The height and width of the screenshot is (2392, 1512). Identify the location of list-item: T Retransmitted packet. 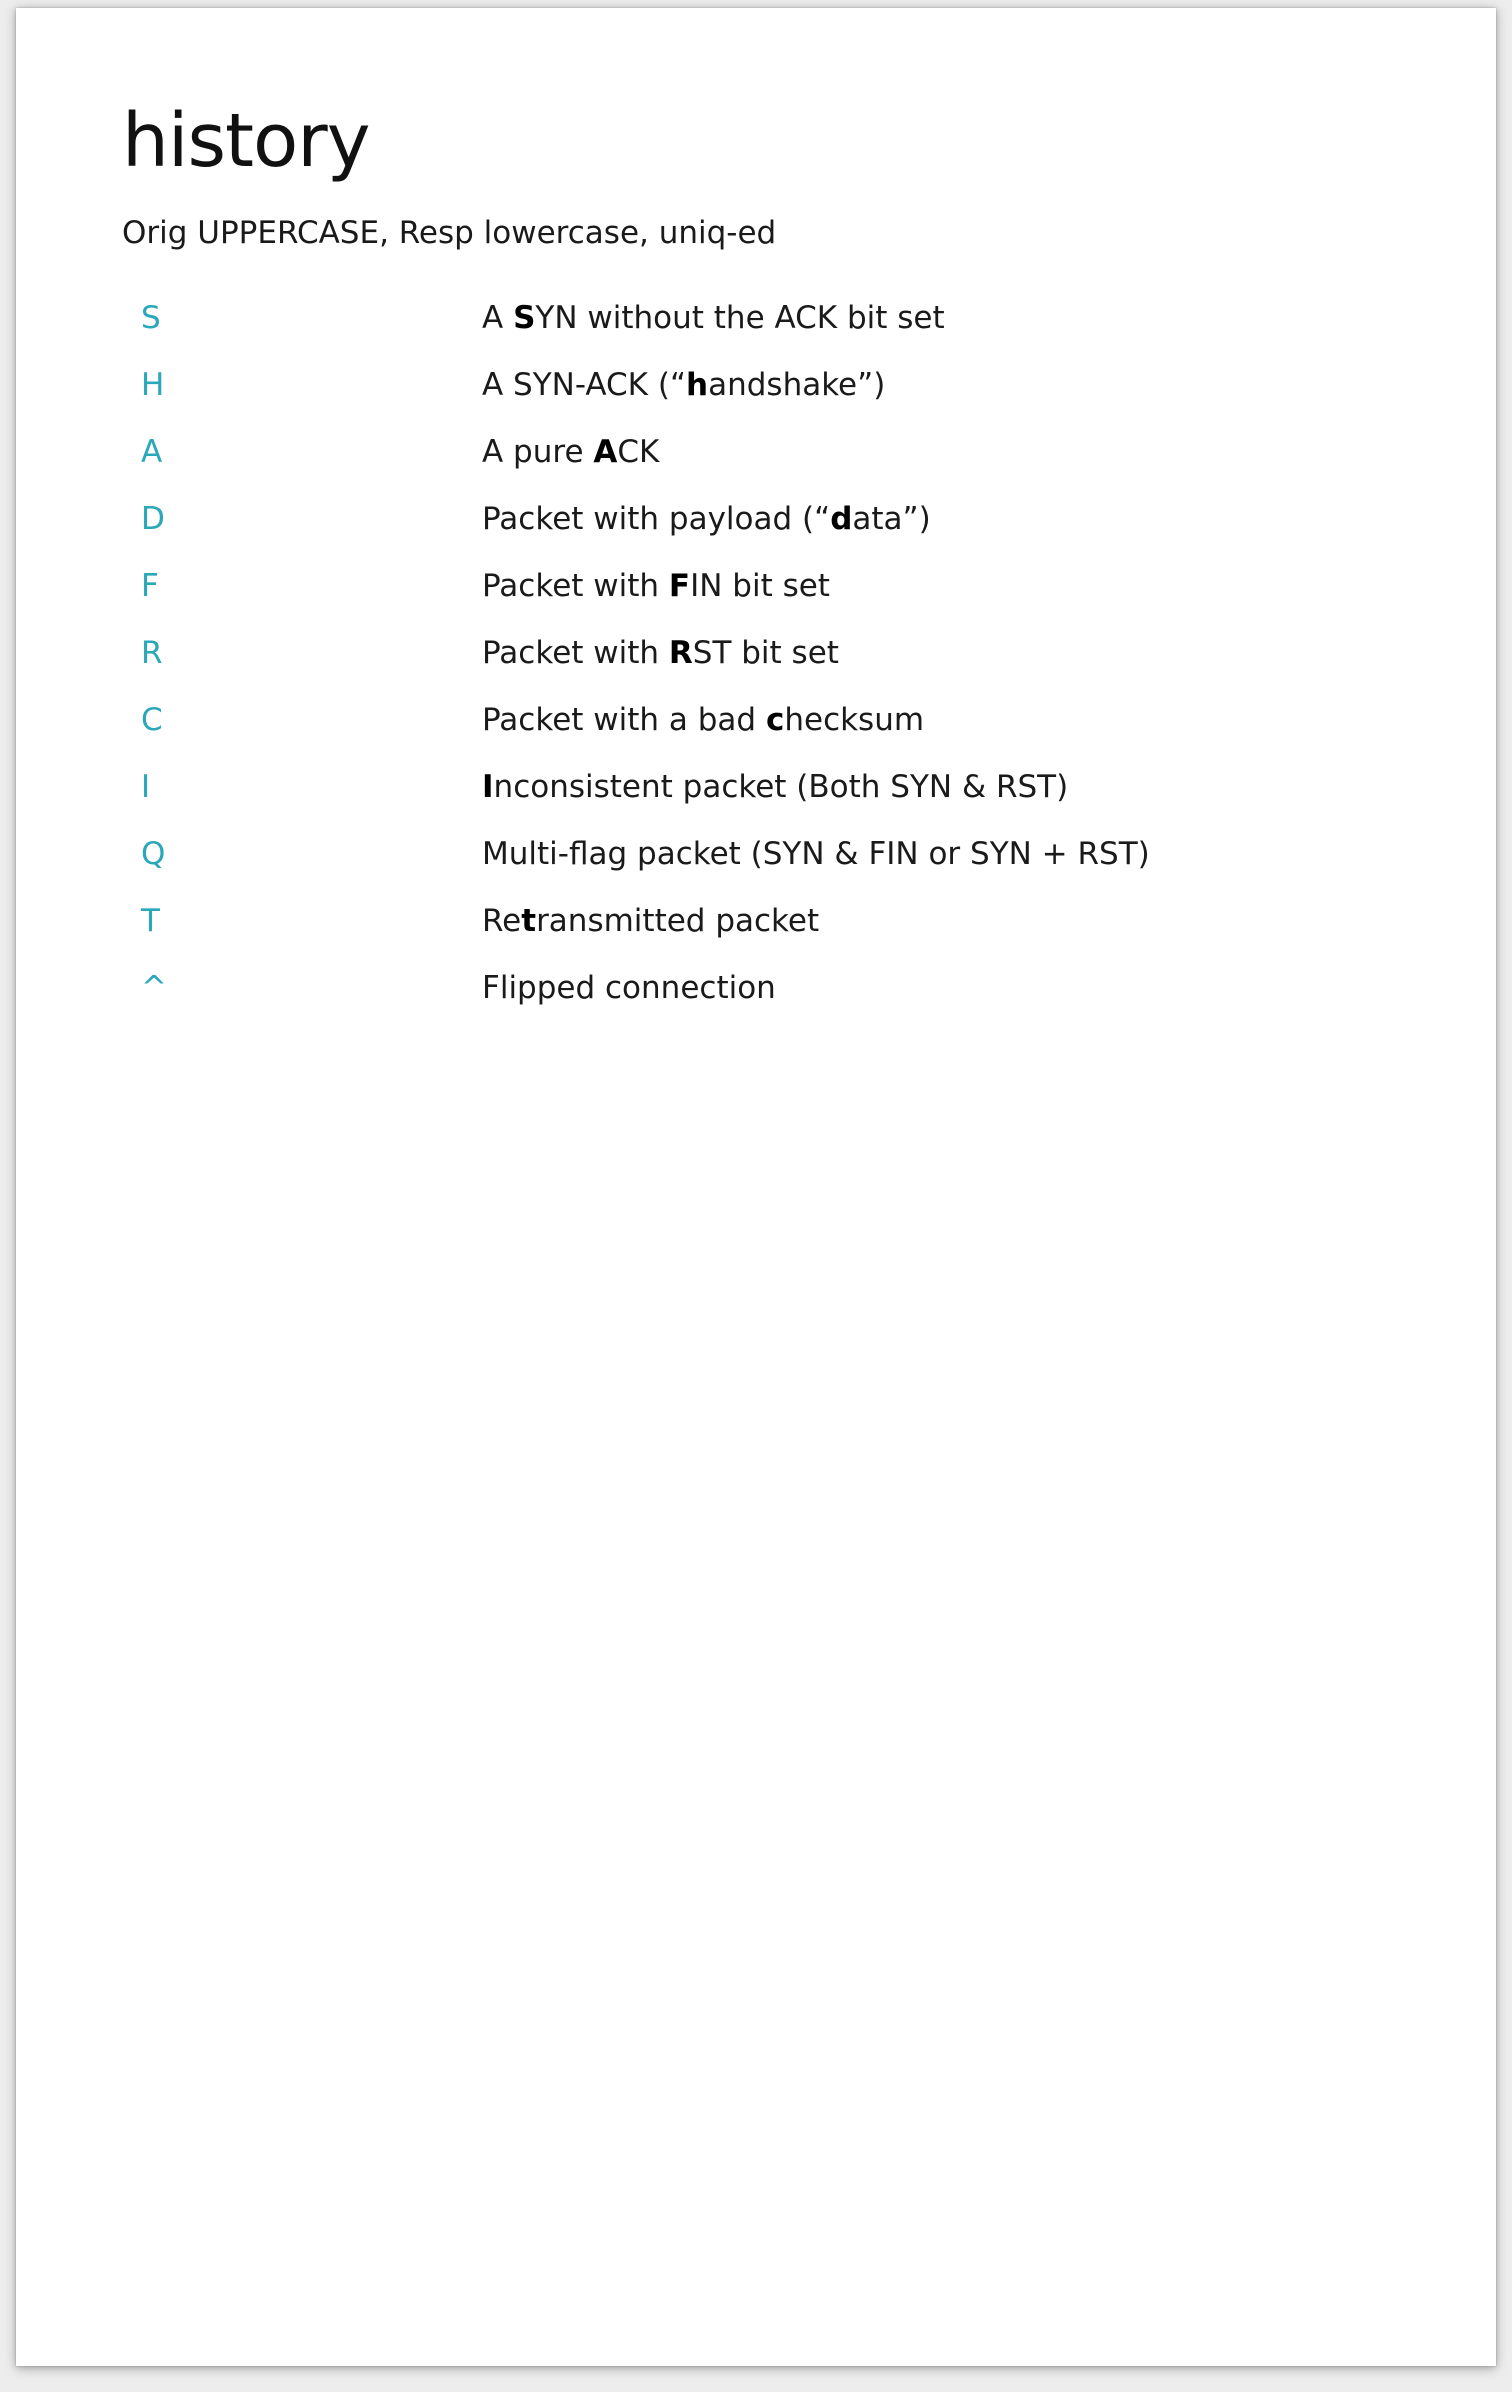
(756, 930).